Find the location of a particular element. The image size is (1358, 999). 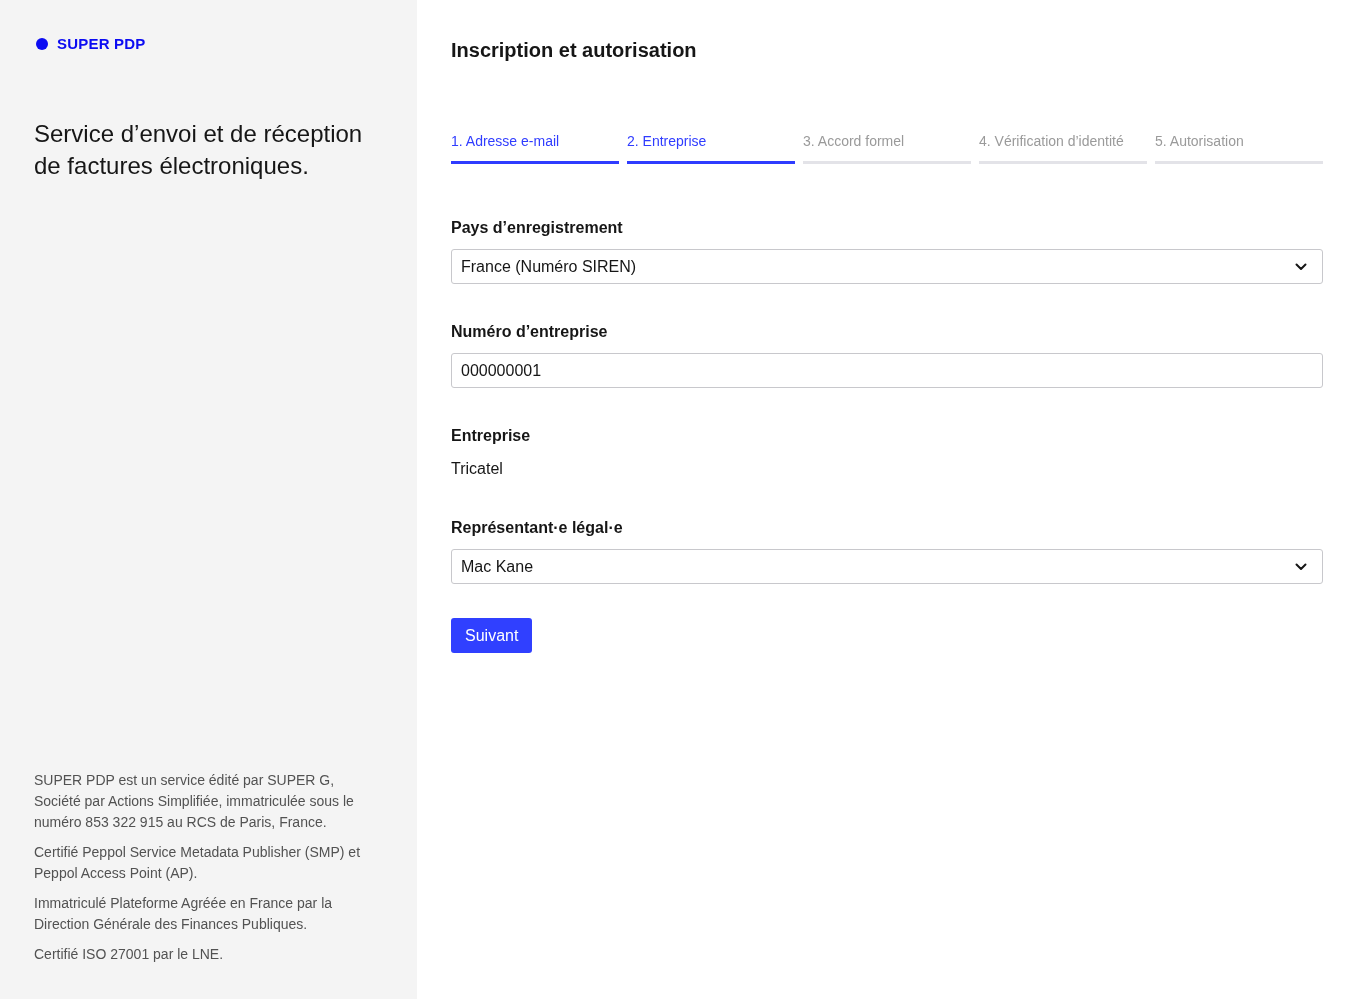

legal-text: SUPER PDP est un service édité par SUPER G, Société par Actions Simplifiée, immatriculée sous le numéro 853 322 915 au RCS de Paris, France. is located at coordinates (194, 801).